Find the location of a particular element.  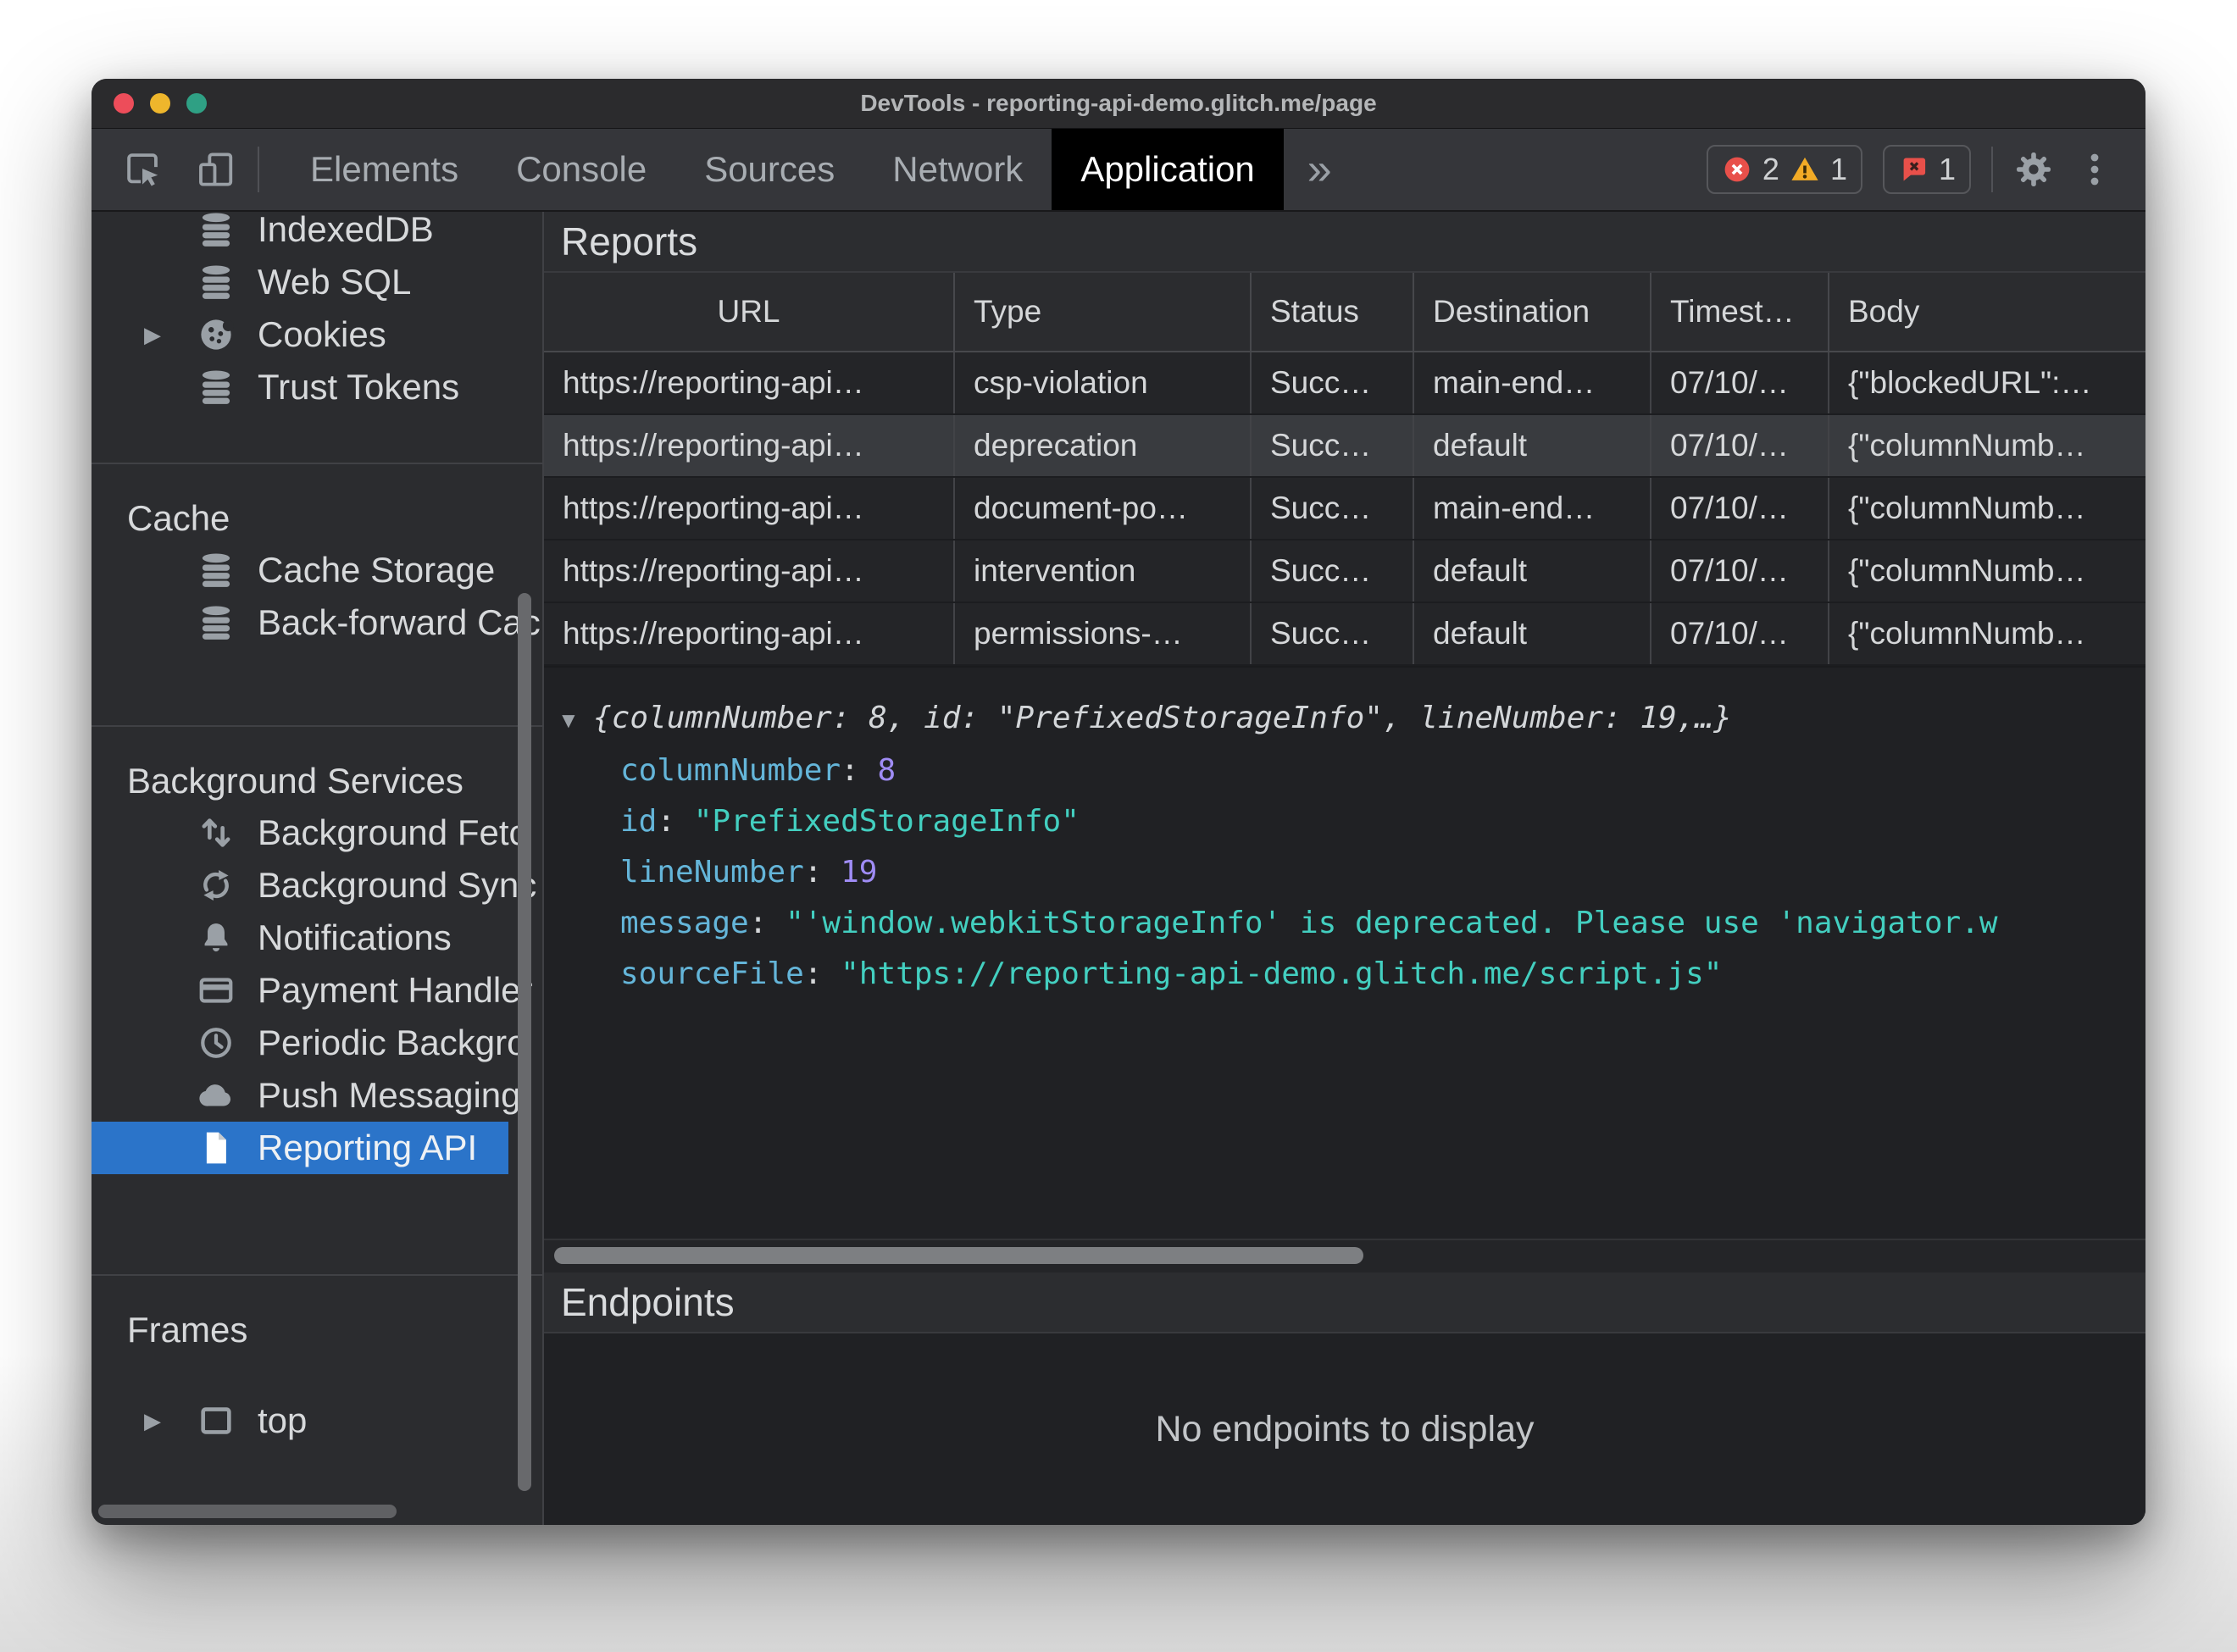

tab-network: Network is located at coordinates (957, 169).